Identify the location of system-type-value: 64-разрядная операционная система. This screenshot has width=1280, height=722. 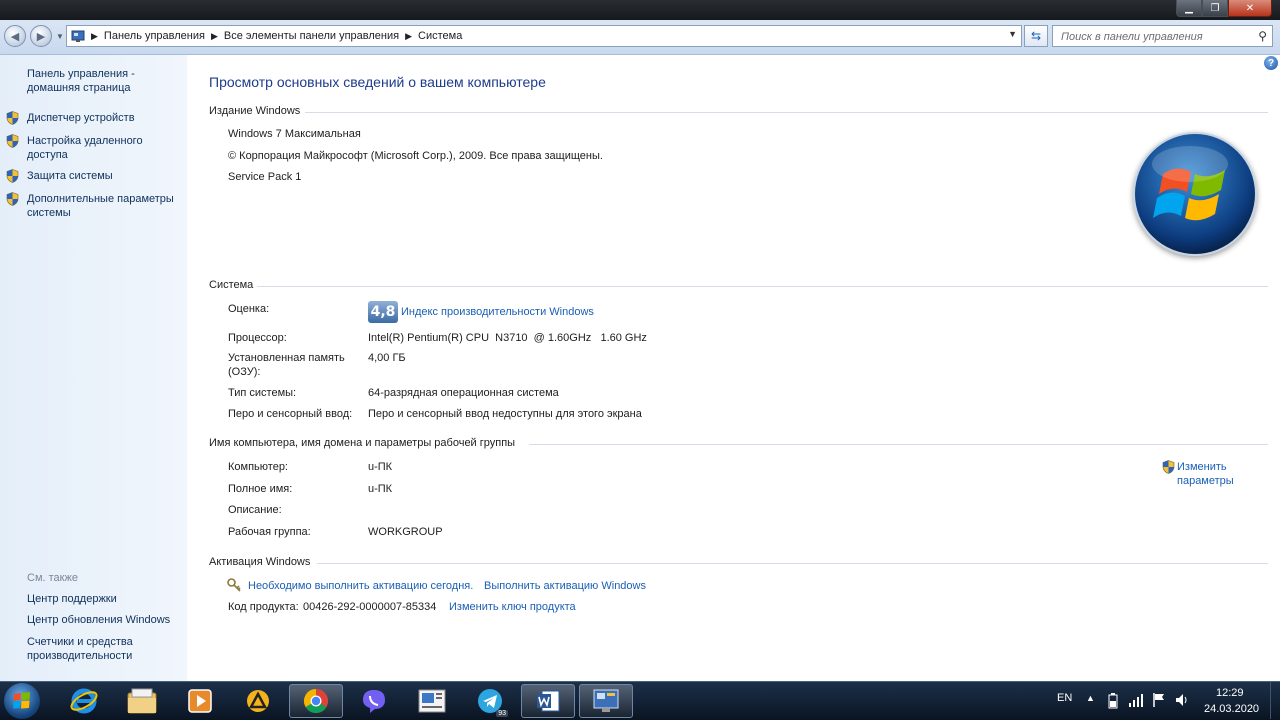
(463, 393).